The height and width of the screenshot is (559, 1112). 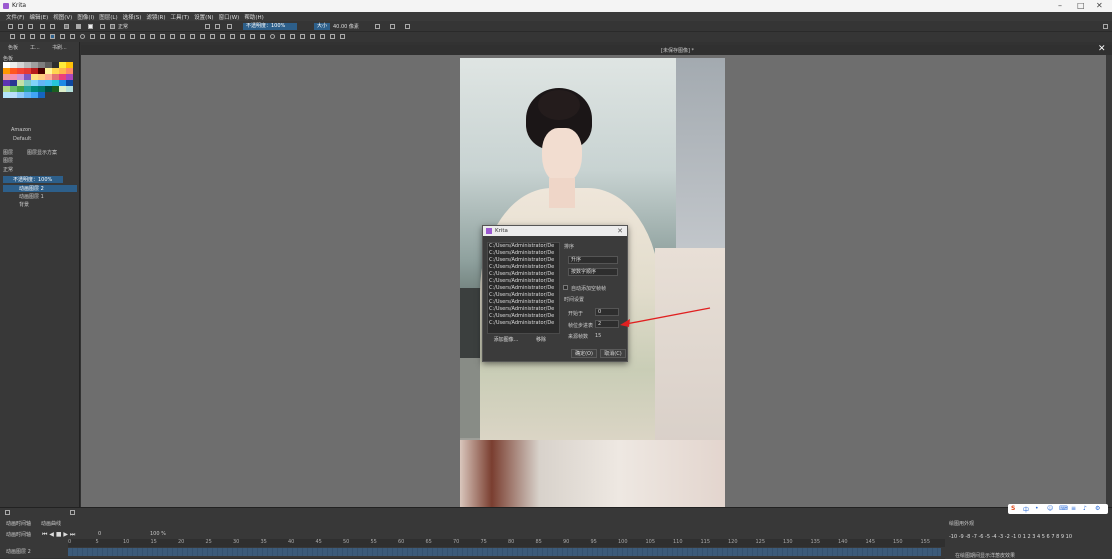 What do you see at coordinates (322, 26) in the screenshot?
I see `size-slider: 大小` at bounding box center [322, 26].